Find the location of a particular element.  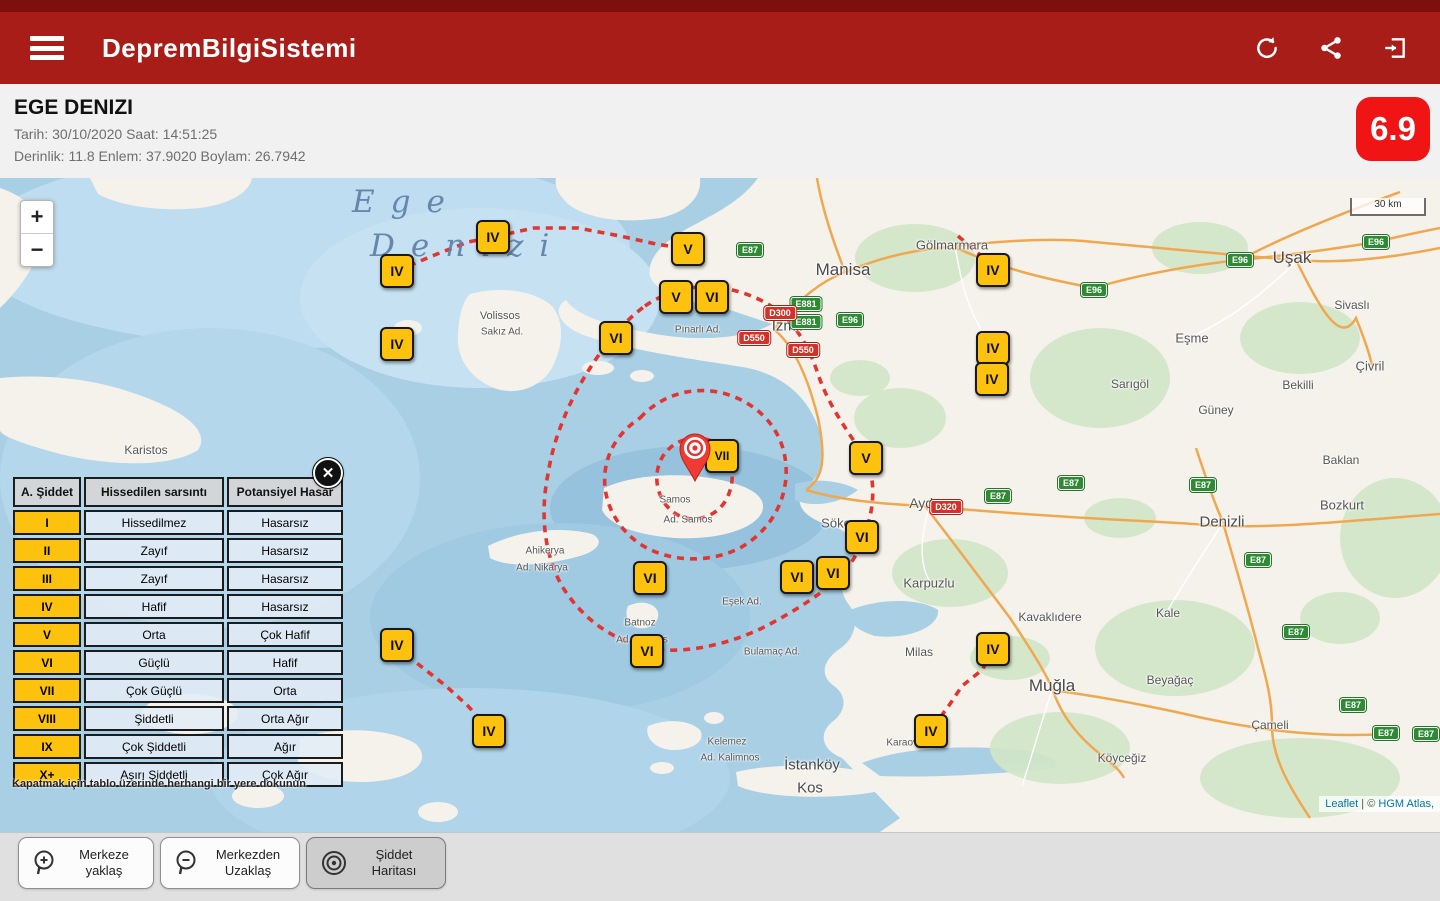

degree-cell: III is located at coordinates (47, 578).